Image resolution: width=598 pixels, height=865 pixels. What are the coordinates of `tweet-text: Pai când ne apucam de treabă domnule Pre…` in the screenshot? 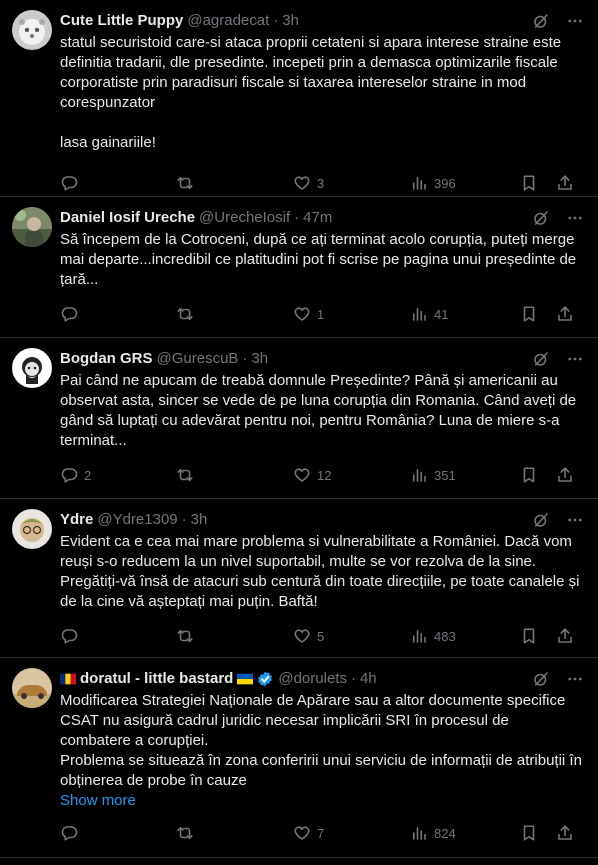 It's located at (320, 410).